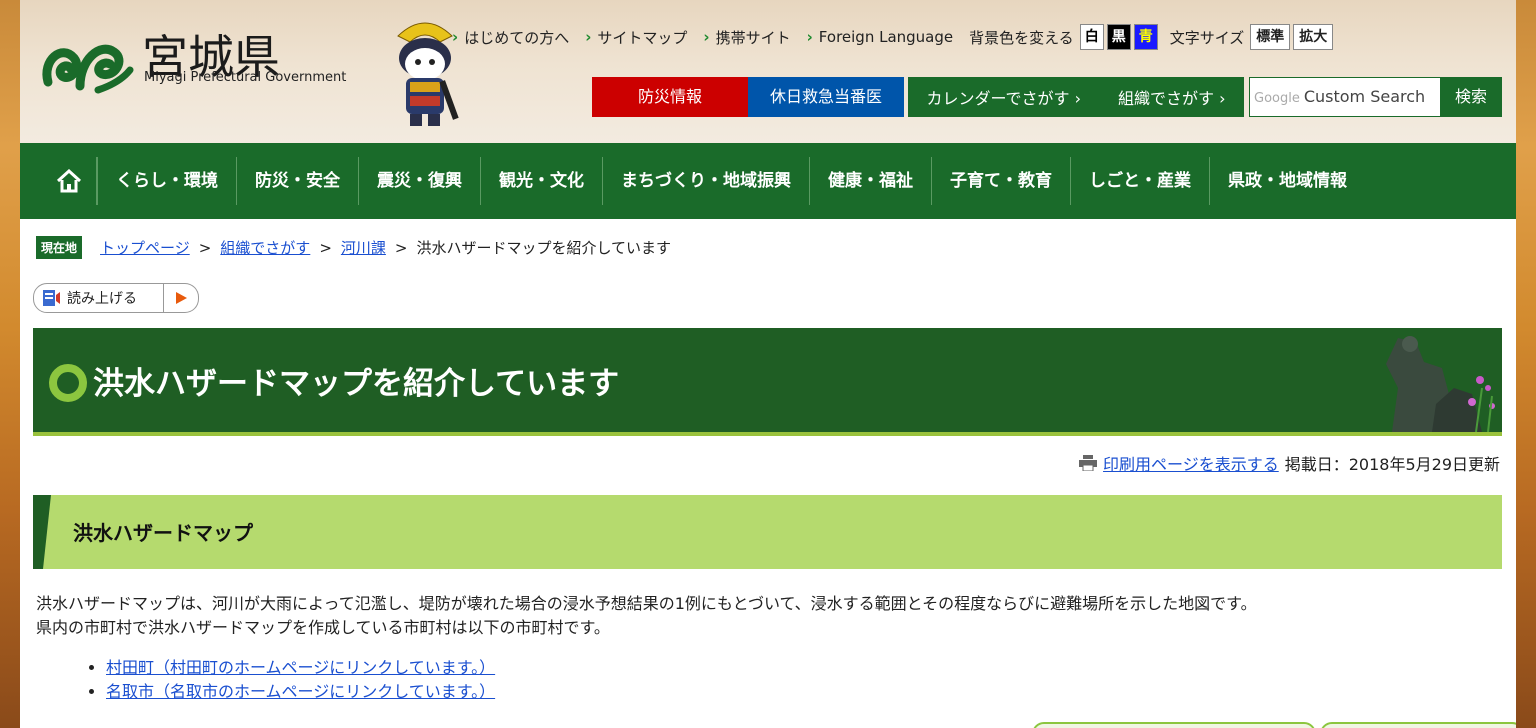  What do you see at coordinates (510, 37) in the screenshot?
I see `link-first-visit: › はじめての方へ` at bounding box center [510, 37].